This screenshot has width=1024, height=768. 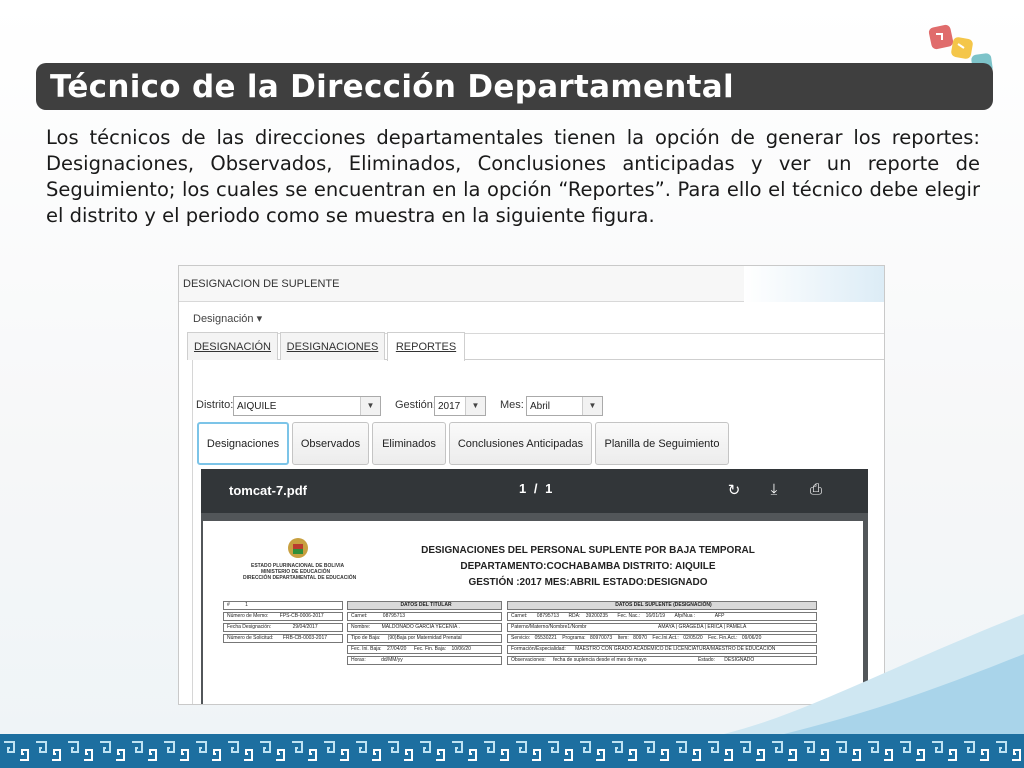 I want to click on suplente-header: DATOS DEL SUPLENTE (DESIGNACIÓN), so click(x=662, y=605).